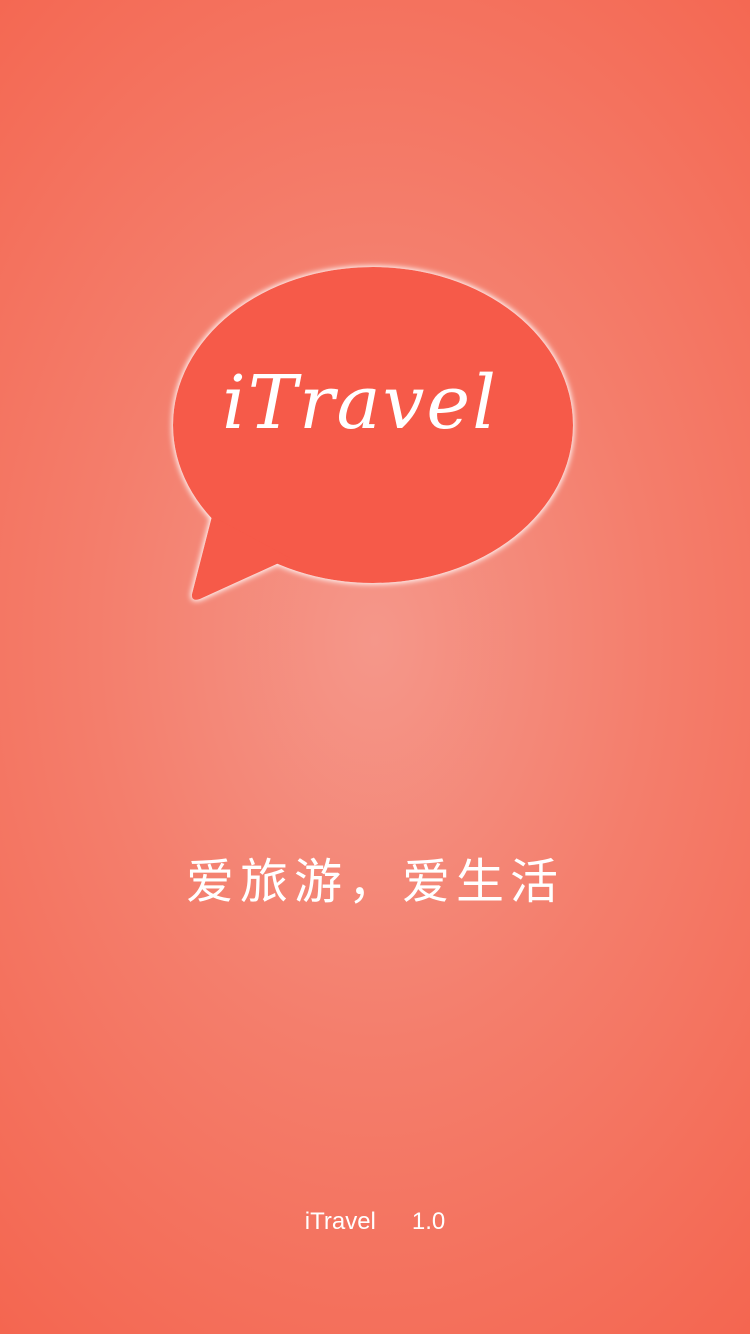 The width and height of the screenshot is (750, 1334). I want to click on slogan-text: 爱旅游，爱生活, so click(374, 882).